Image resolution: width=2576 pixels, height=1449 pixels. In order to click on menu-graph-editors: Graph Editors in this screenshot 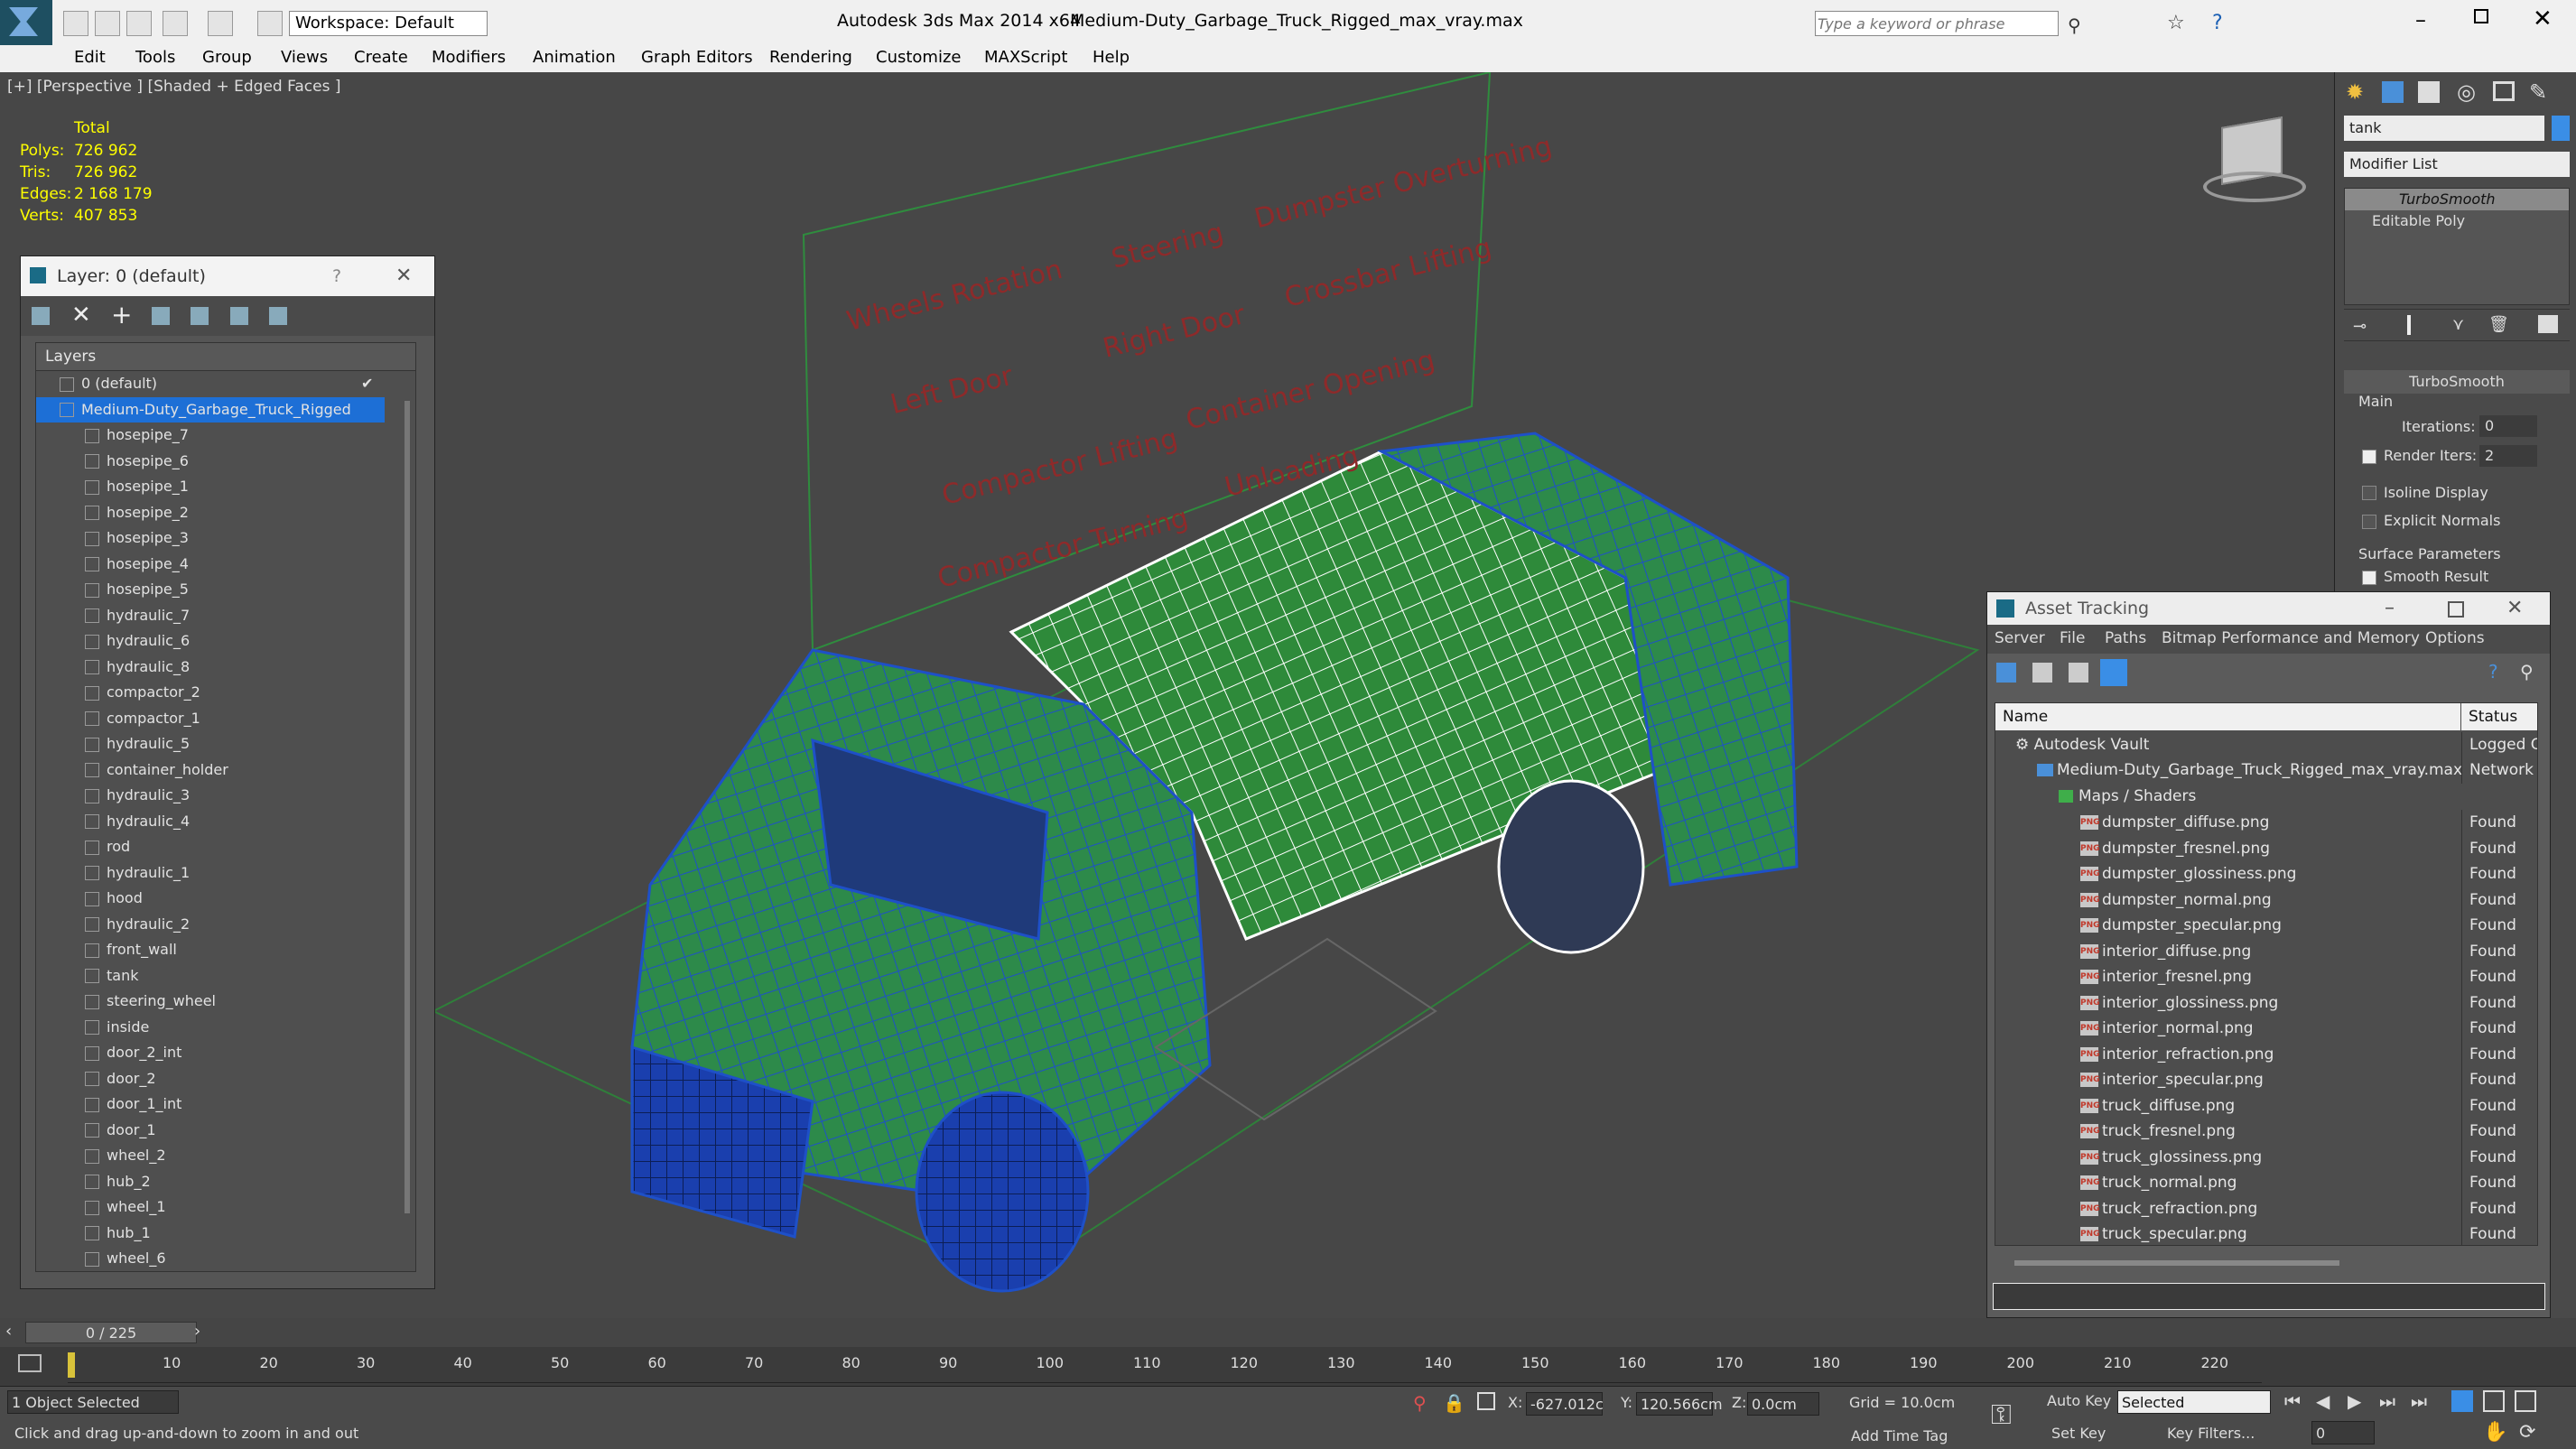, I will do `click(697, 57)`.